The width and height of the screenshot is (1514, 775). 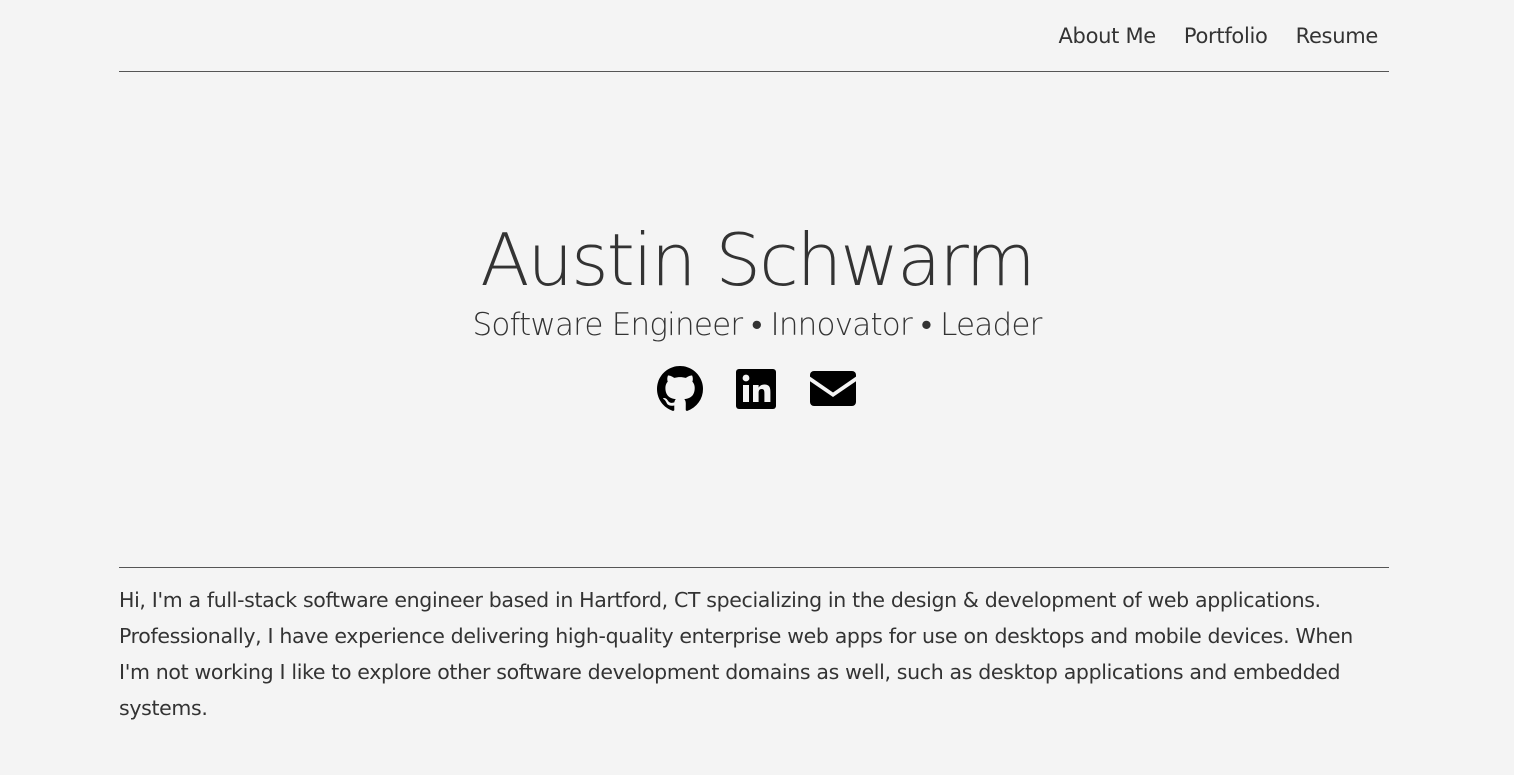 I want to click on linkedin-link, so click(x=756, y=389).